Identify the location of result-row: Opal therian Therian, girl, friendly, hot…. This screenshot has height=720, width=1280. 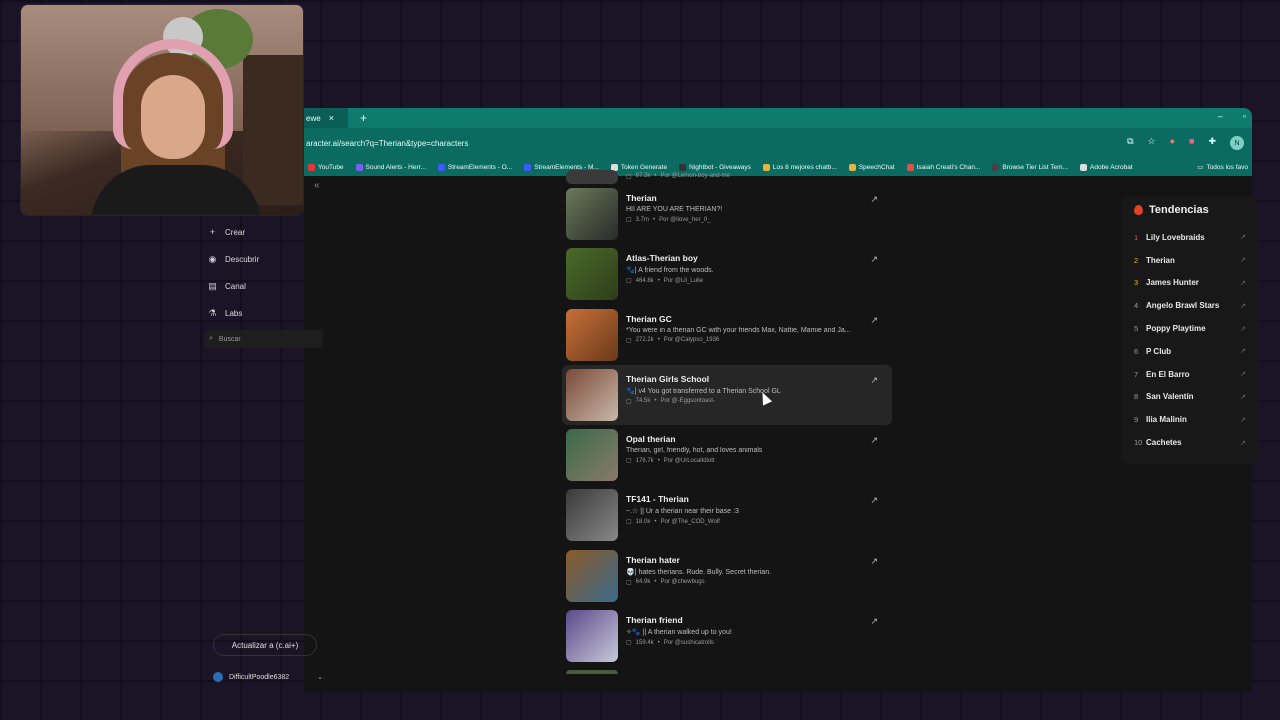
(727, 455).